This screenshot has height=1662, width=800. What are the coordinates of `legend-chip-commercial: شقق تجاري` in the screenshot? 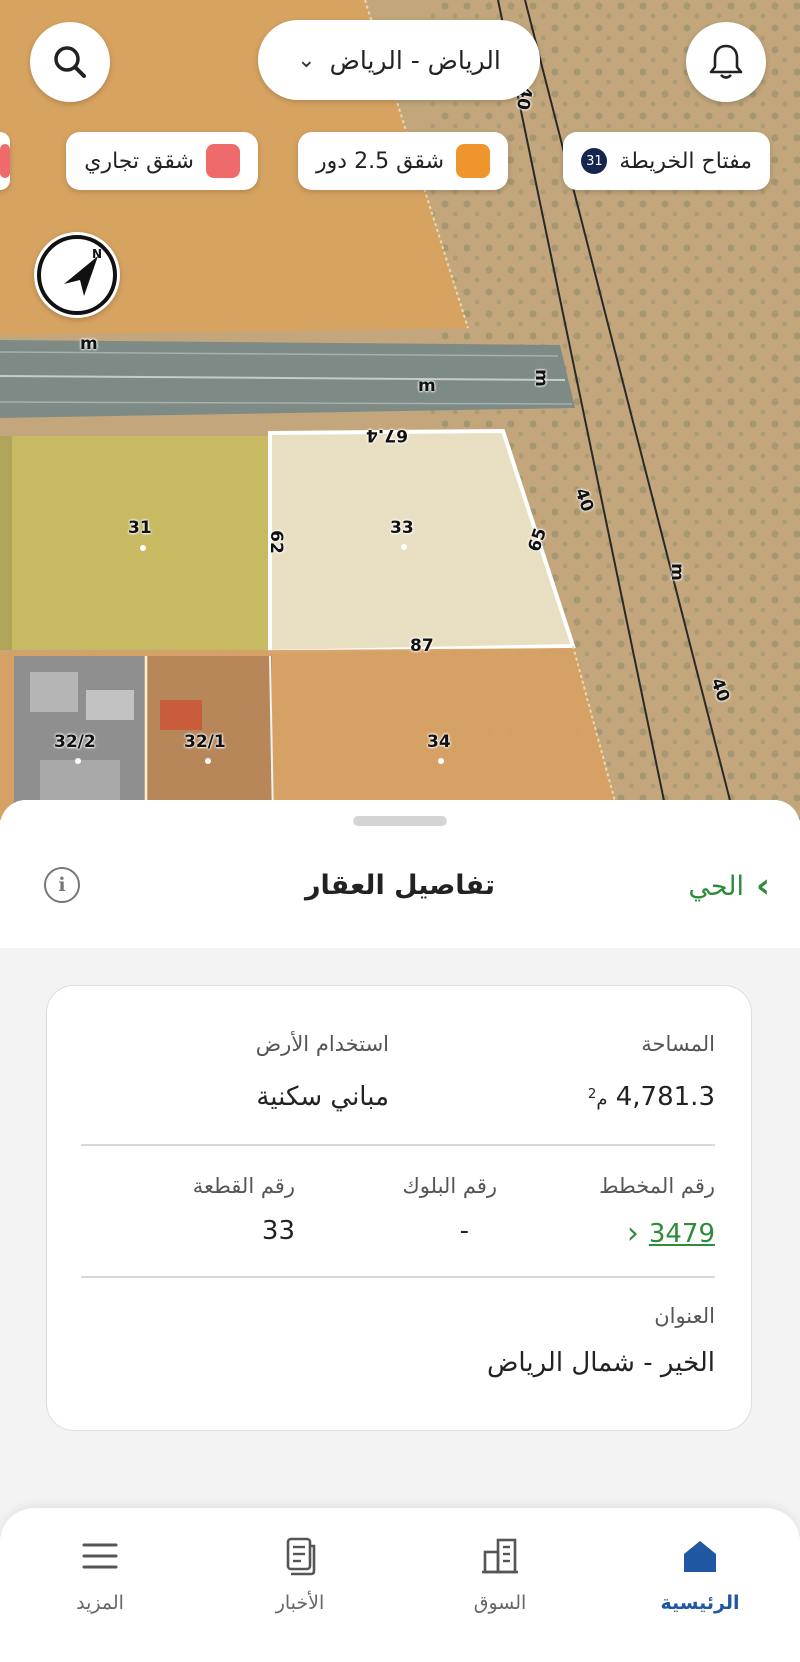 It's located at (162, 161).